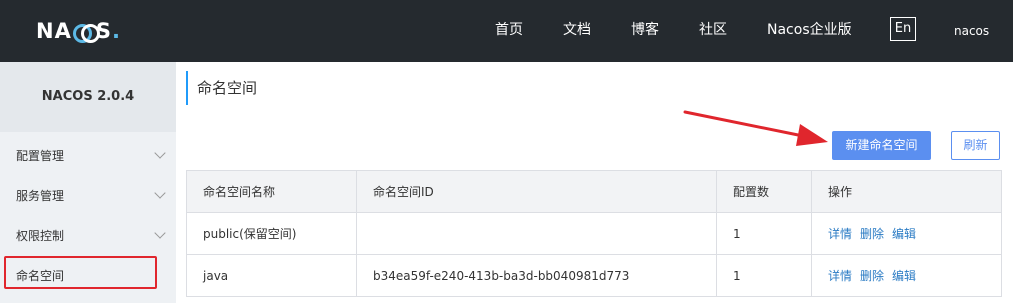  Describe the element at coordinates (88, 236) in the screenshot. I see `sidebar-item-access-control: 权限控制` at that location.